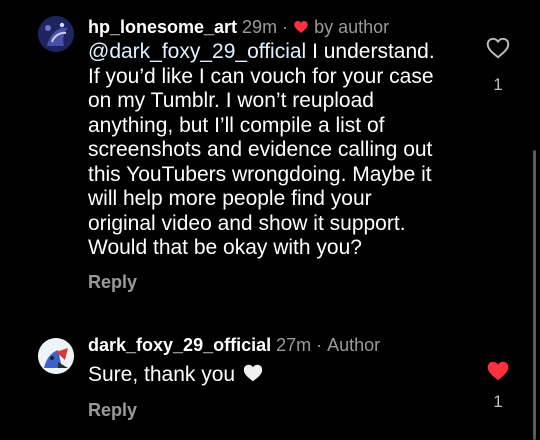 The width and height of the screenshot is (540, 440). What do you see at coordinates (162, 27) in the screenshot?
I see `comment-username: hp_lonesome_art` at bounding box center [162, 27].